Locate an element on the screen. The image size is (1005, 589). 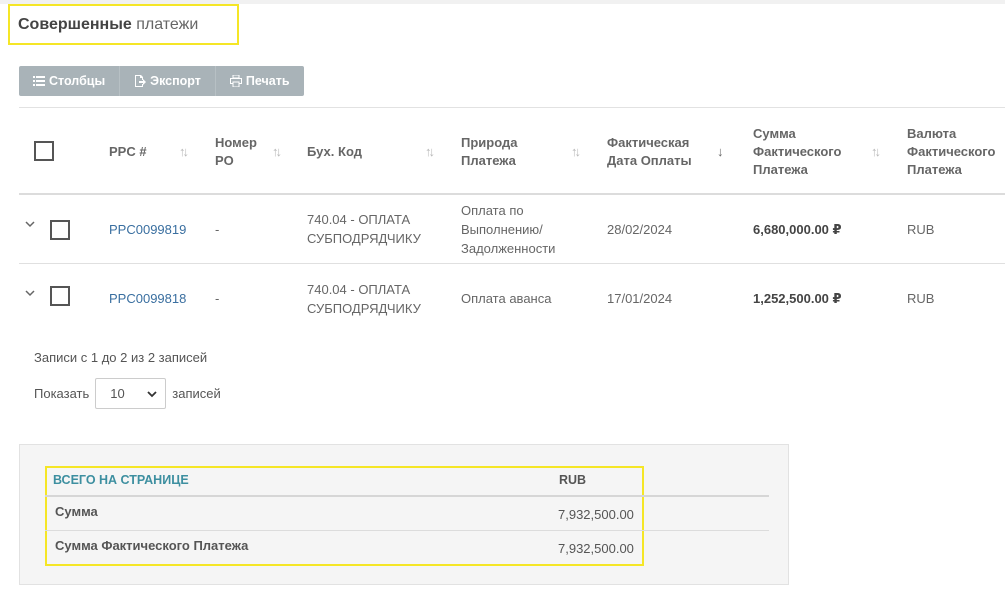
print-button-label: Печать is located at coordinates (267, 81).